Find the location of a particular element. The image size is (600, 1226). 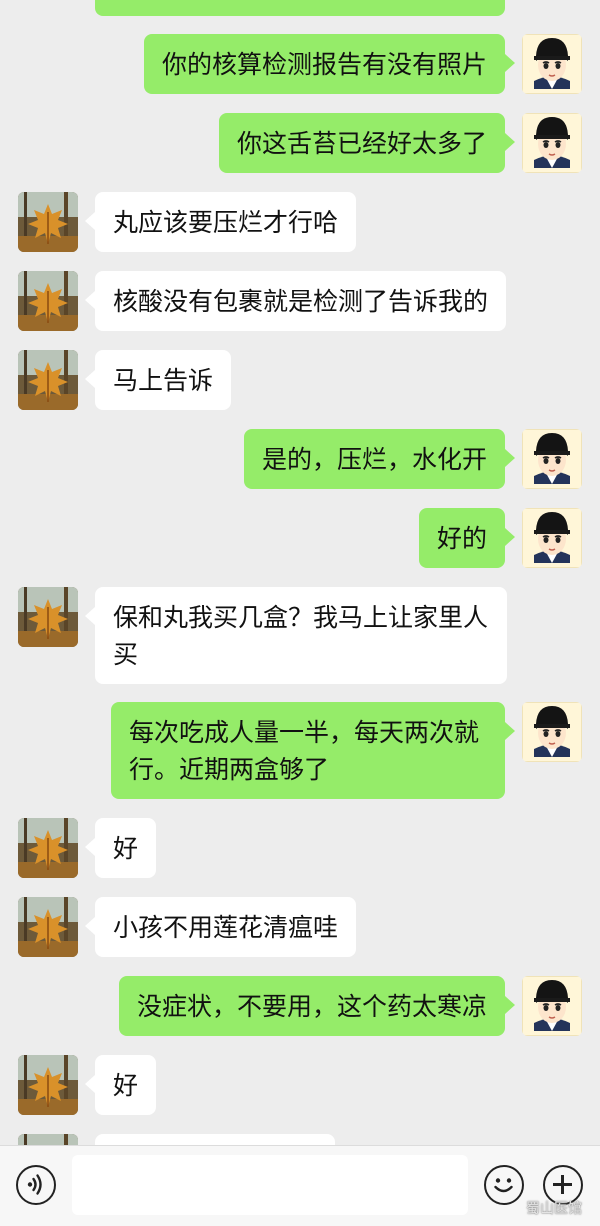

sent-message-bubble: 是的，压烂，水化开 is located at coordinates (379, 459).